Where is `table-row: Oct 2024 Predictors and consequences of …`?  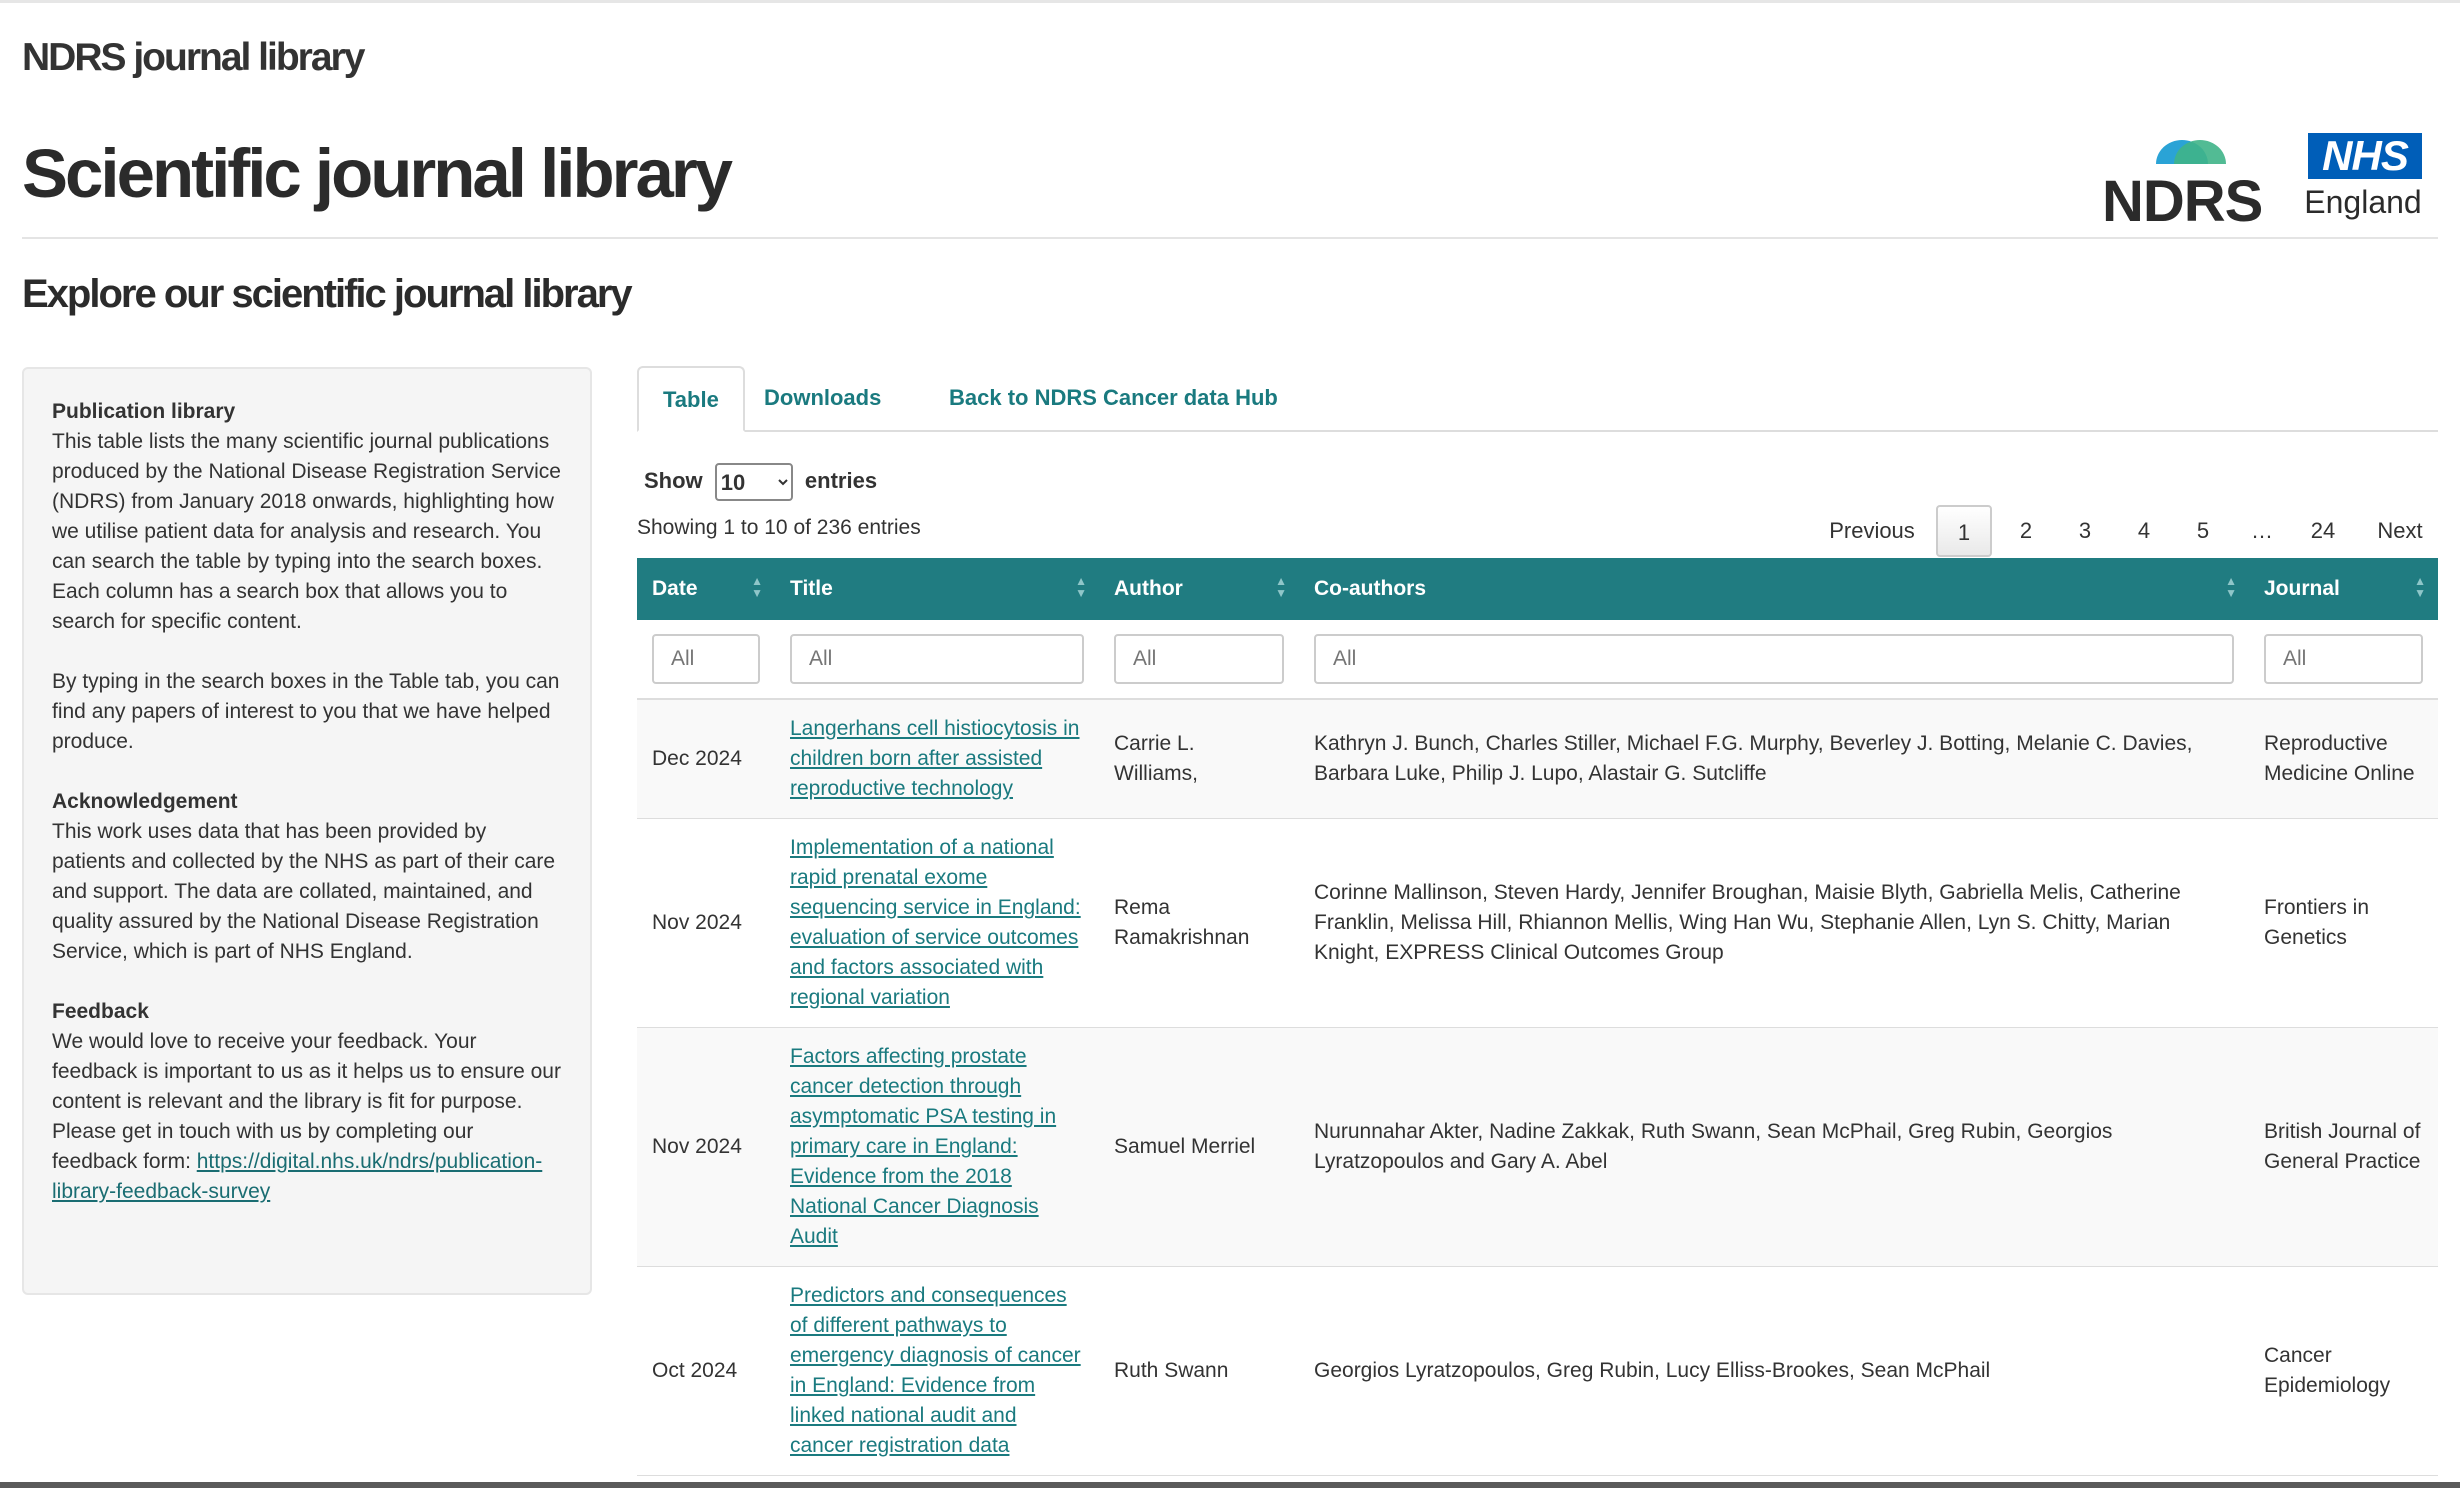 table-row: Oct 2024 Predictors and consequences of … is located at coordinates (1537, 1371).